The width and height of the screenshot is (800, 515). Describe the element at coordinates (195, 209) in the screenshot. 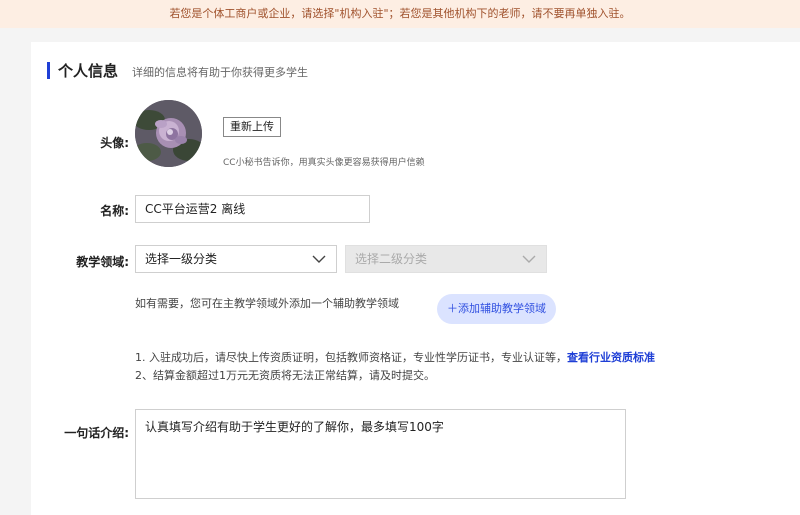

I see `name-input-value: CC平台运营2 离线` at that location.